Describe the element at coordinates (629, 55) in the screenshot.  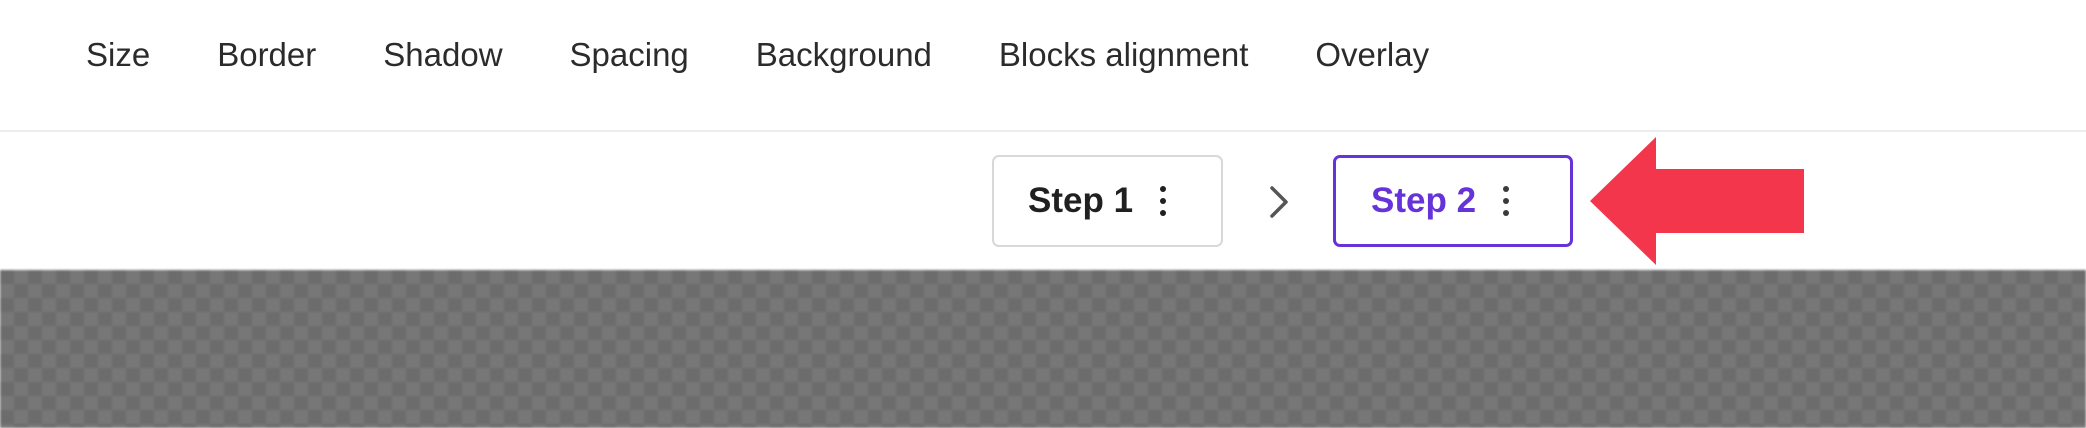
I see `menu-item-spacing: Spacing` at that location.